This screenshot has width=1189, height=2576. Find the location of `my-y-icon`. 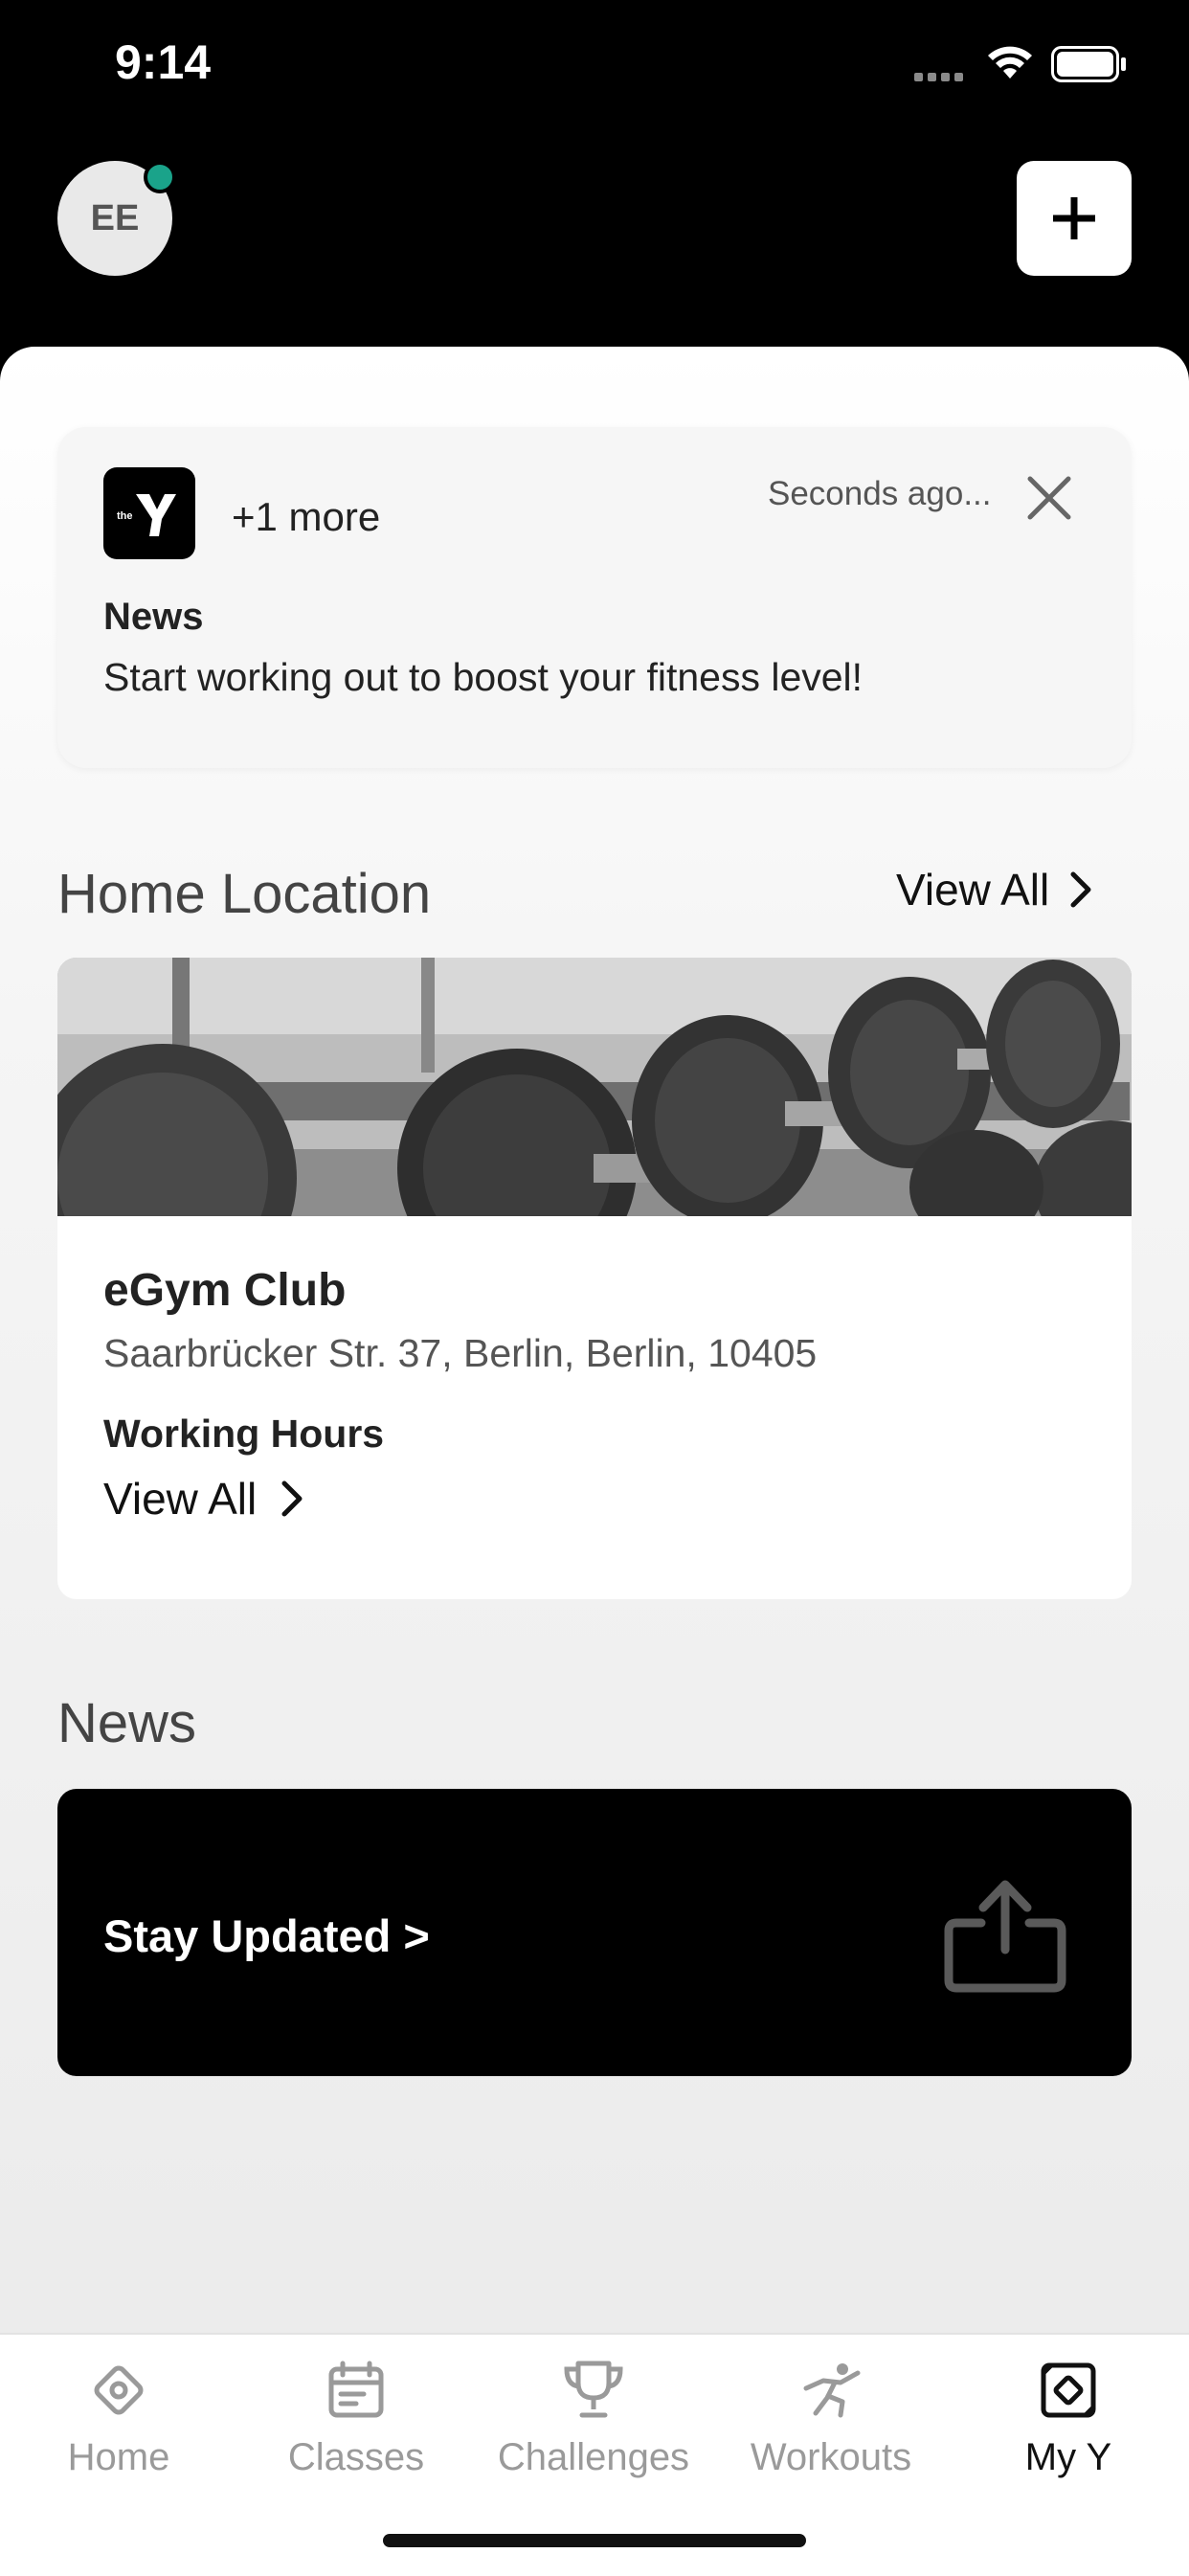

my-y-icon is located at coordinates (1068, 2390).